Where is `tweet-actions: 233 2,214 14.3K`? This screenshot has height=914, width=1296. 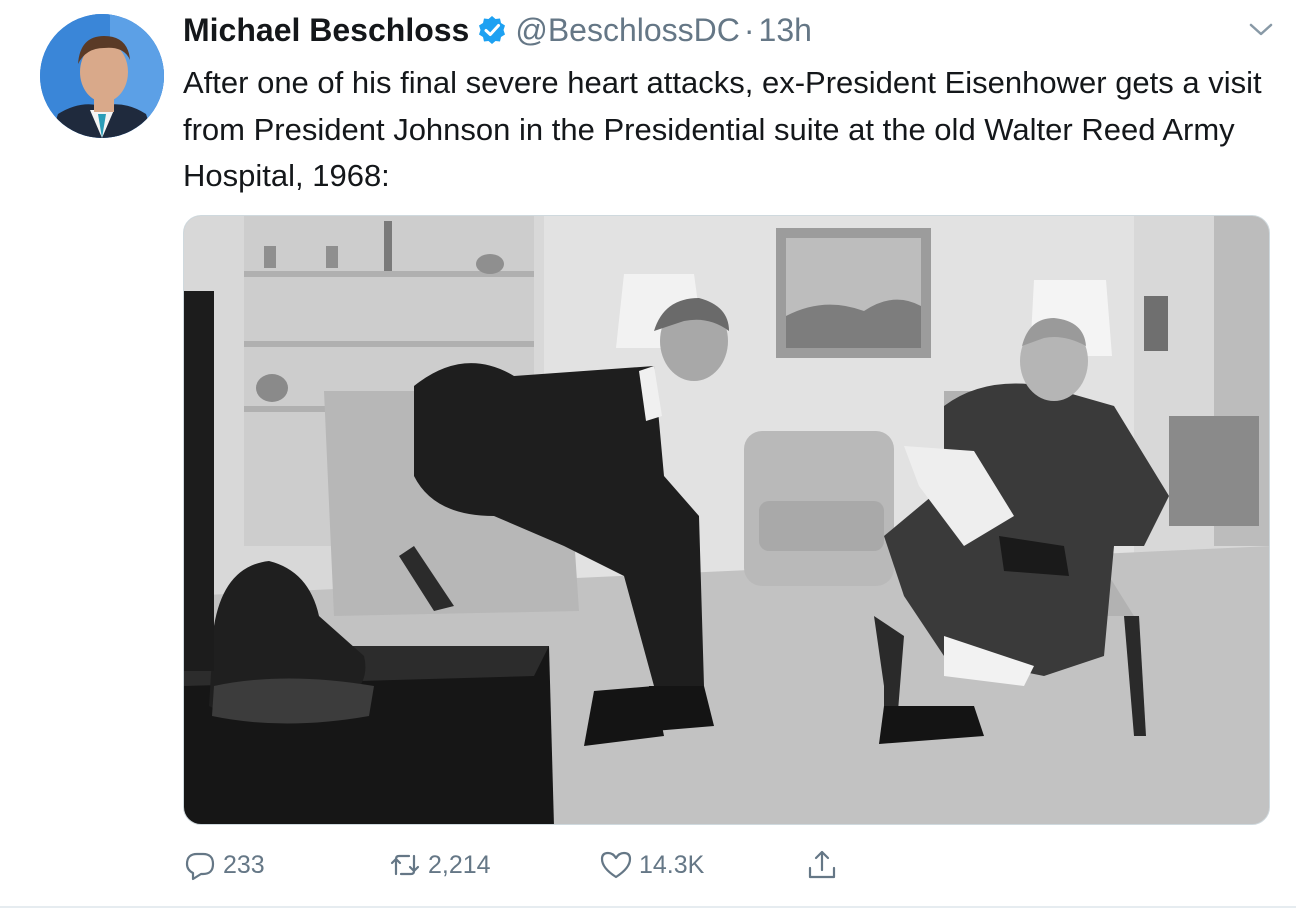
tweet-actions: 233 2,214 14.3K is located at coordinates (533, 865).